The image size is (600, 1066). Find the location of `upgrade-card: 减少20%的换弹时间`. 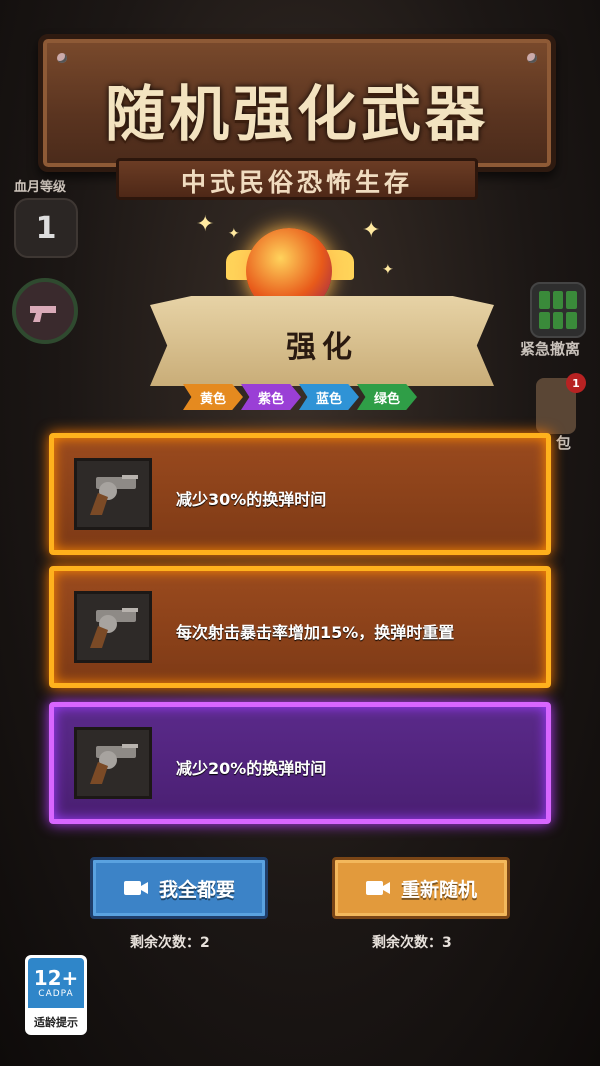

upgrade-card: 减少20%的换弹时间 is located at coordinates (300, 763).